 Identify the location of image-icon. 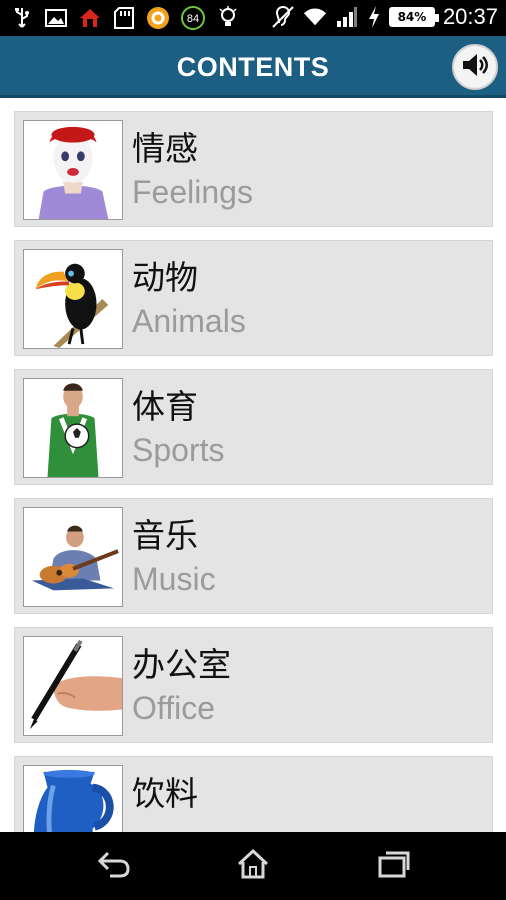
(56, 18).